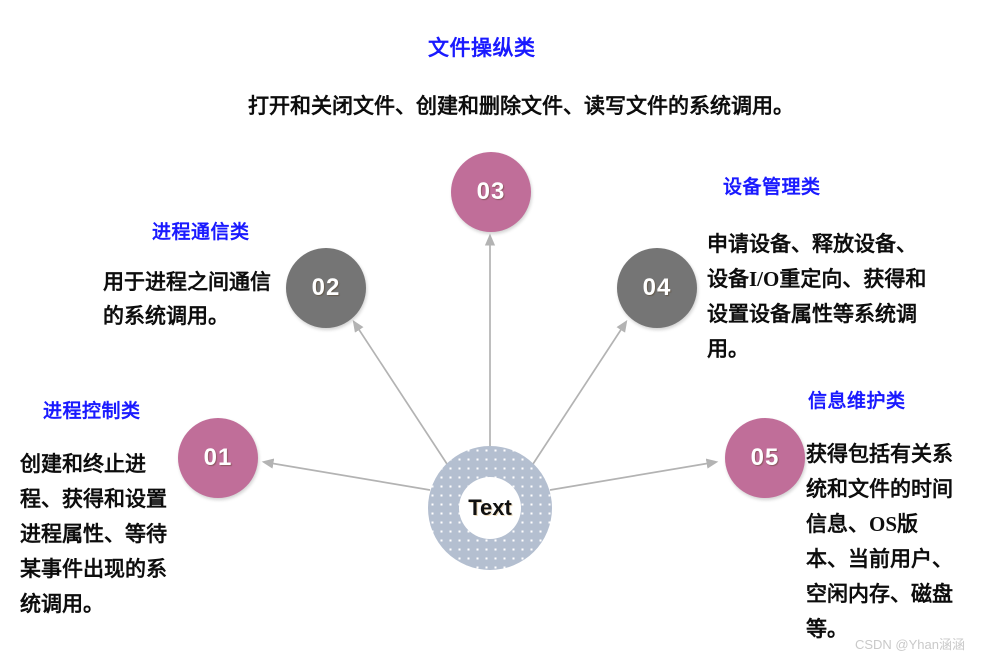 This screenshot has width=981, height=663. What do you see at coordinates (817, 296) in the screenshot?
I see `category-body-device-management: 申请设备、释放设备、设备I/O重定向、获得和设置设备属性等系统调用。` at bounding box center [817, 296].